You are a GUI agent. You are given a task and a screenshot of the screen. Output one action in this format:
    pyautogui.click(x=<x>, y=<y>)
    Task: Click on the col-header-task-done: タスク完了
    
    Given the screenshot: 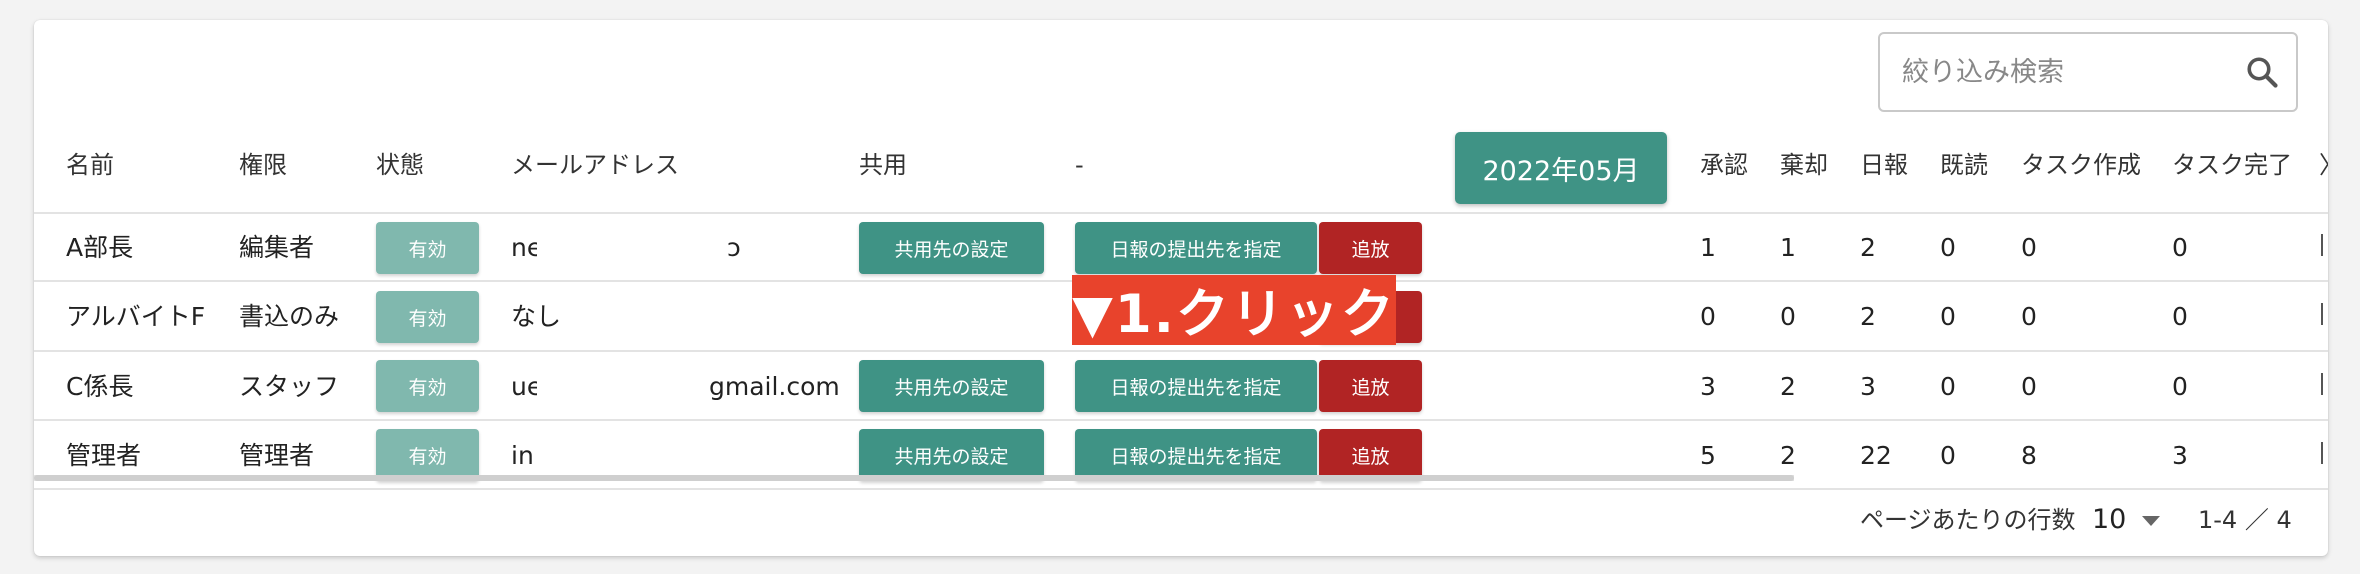 What is the action you would take?
    pyautogui.click(x=2232, y=165)
    